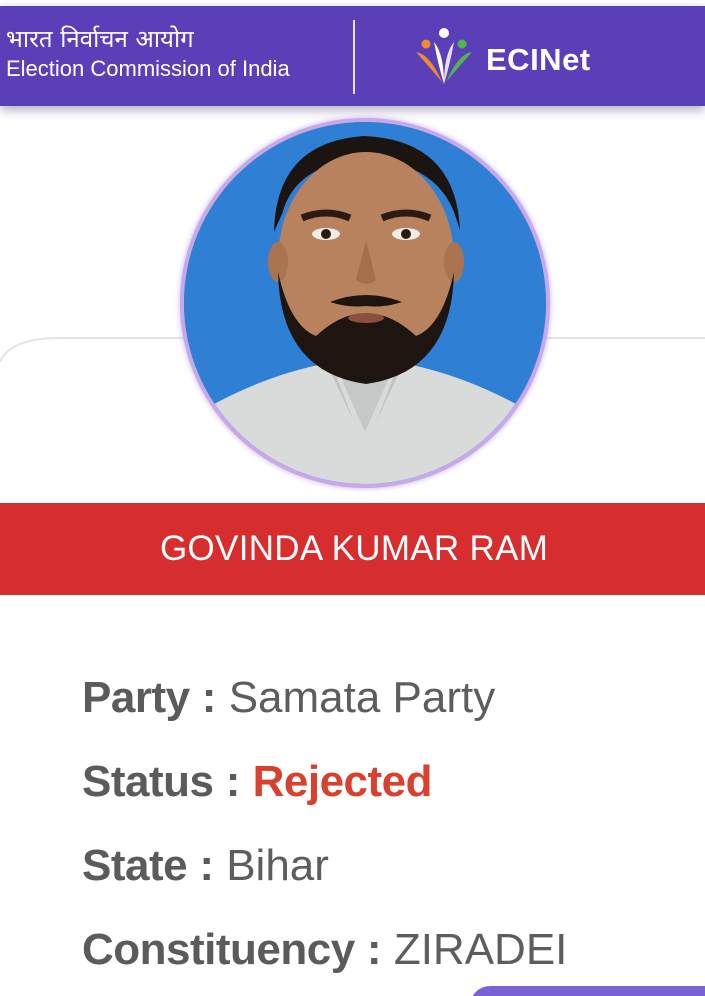  Describe the element at coordinates (480, 949) in the screenshot. I see `constituency-value: ZIRADEI` at that location.